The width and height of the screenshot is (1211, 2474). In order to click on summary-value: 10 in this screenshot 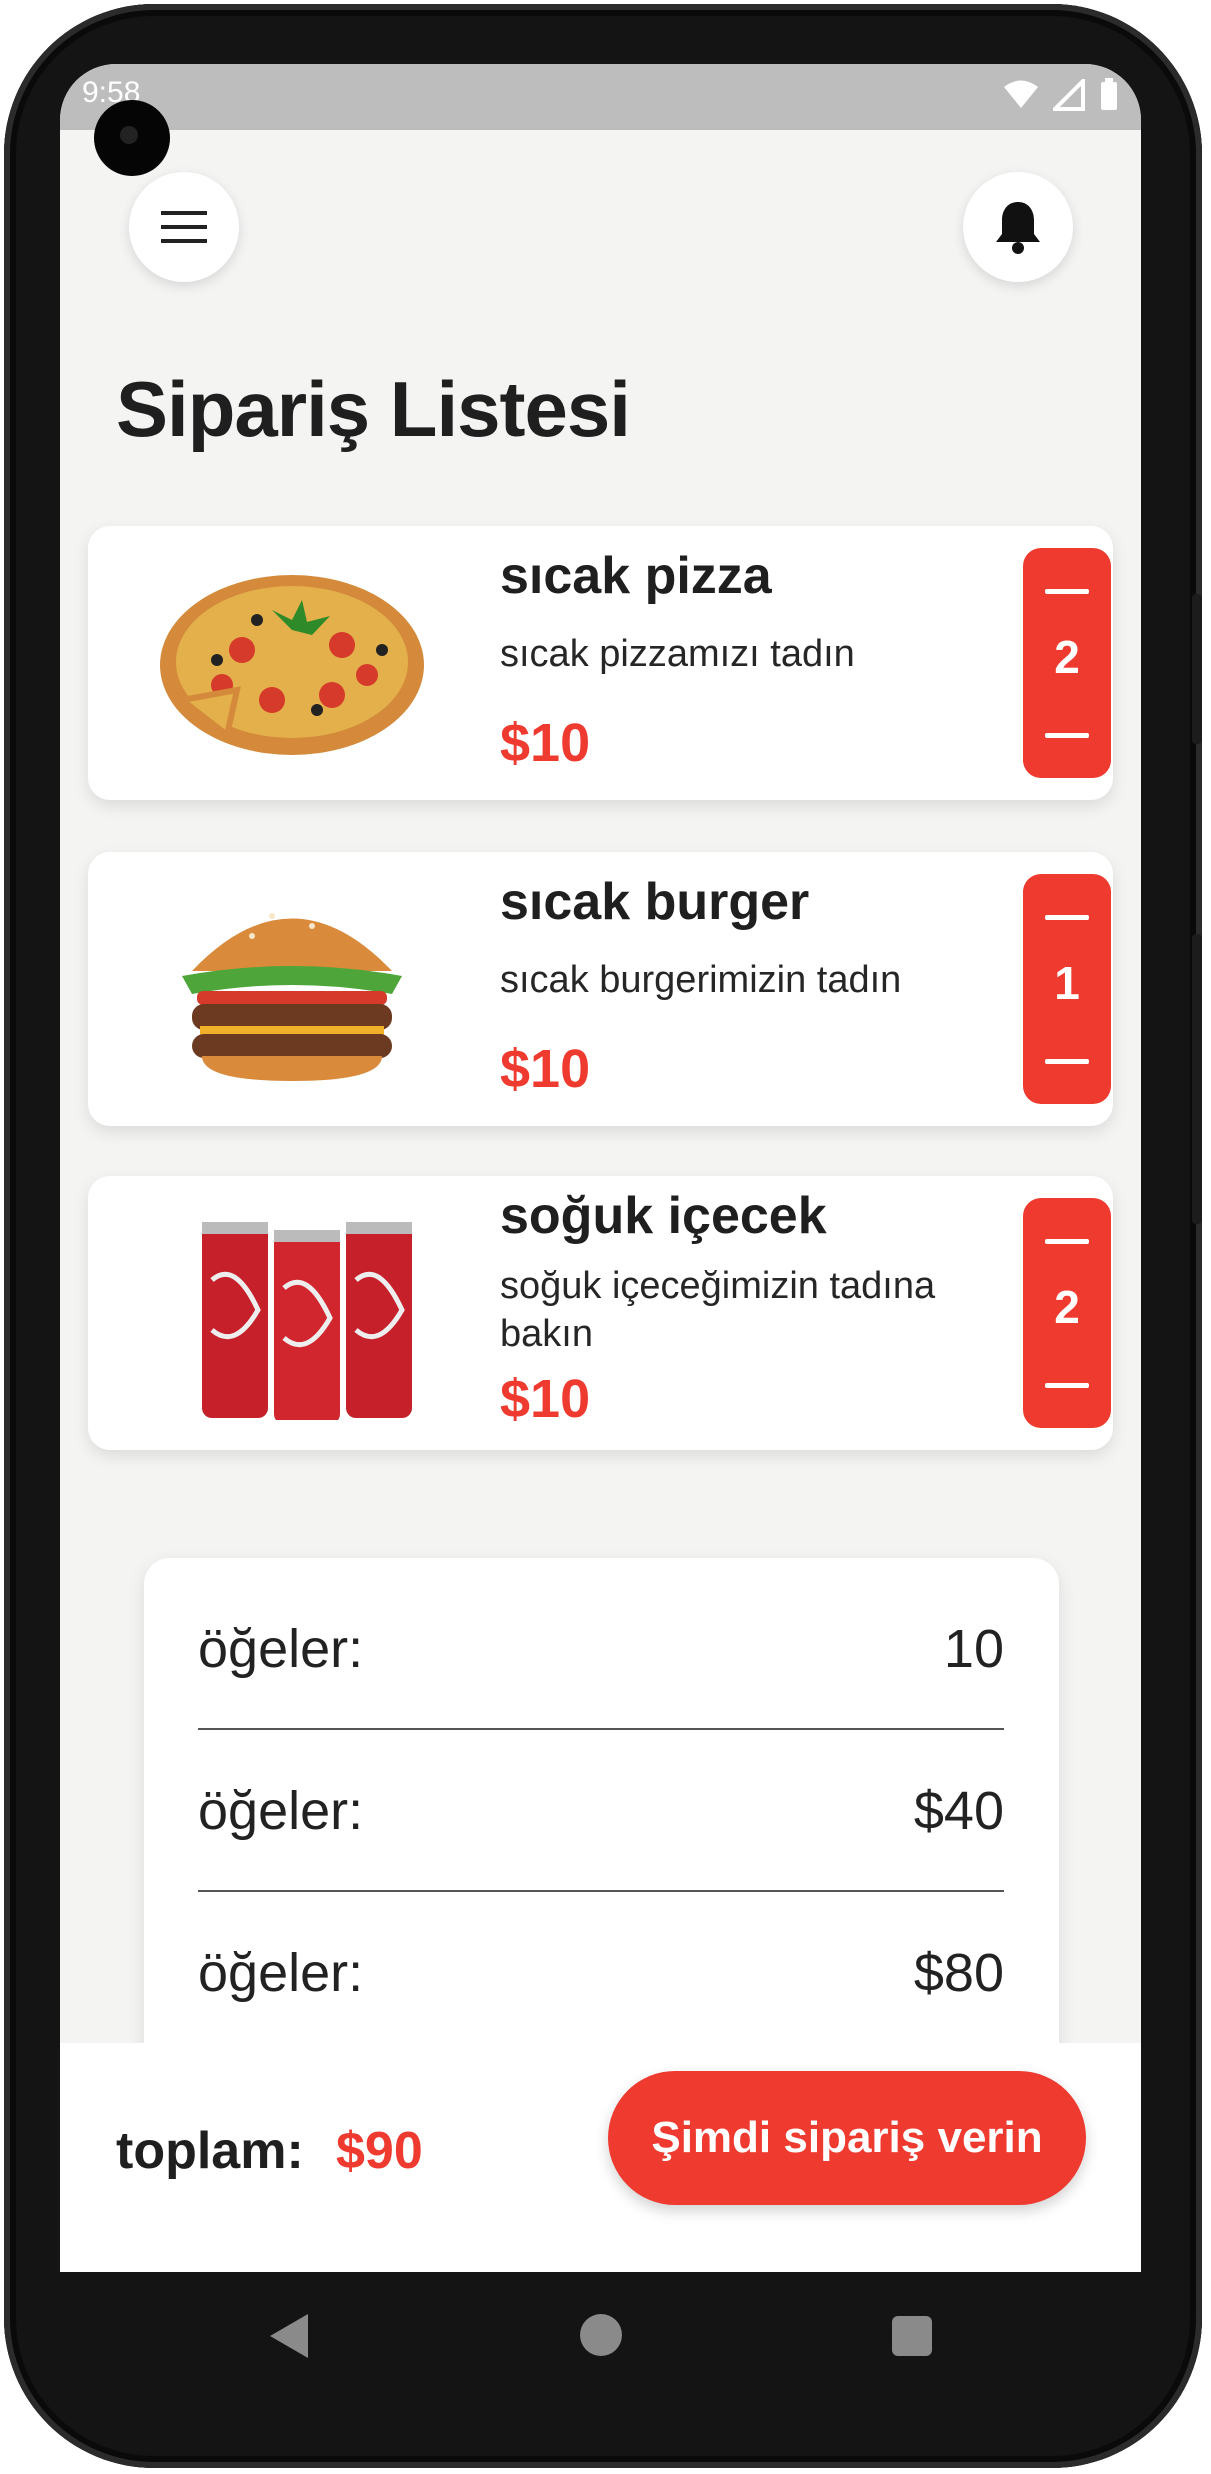, I will do `click(973, 1649)`.